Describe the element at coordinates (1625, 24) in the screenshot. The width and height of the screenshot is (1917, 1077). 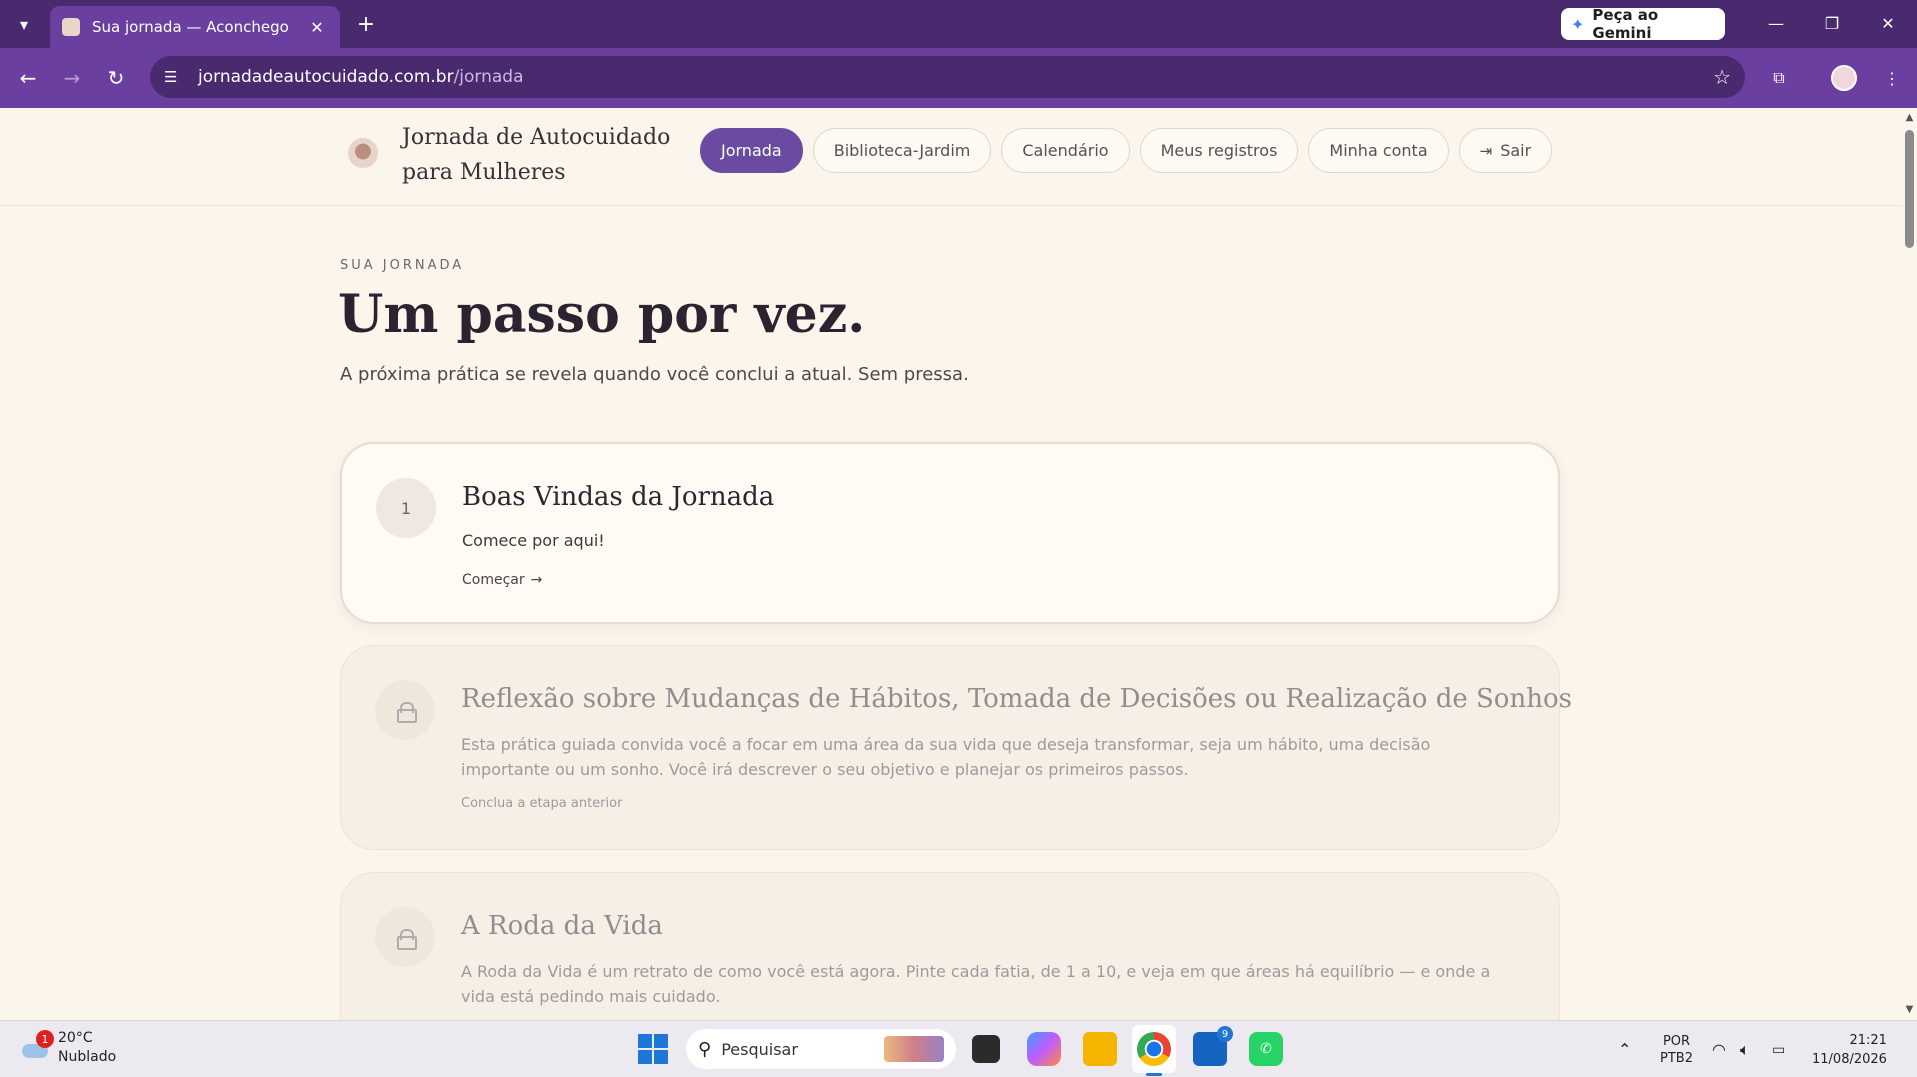
I see `gemini-label: Peça ao Gemini` at that location.